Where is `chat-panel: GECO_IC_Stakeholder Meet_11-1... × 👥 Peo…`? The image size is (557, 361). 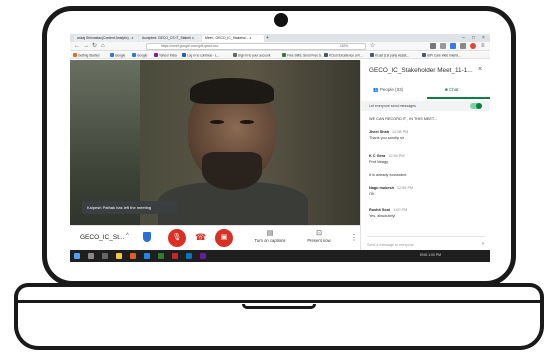
chat-panel: GECO_IC_Stakeholder Meet_11-1... × 👥 Peo… is located at coordinates (425, 155).